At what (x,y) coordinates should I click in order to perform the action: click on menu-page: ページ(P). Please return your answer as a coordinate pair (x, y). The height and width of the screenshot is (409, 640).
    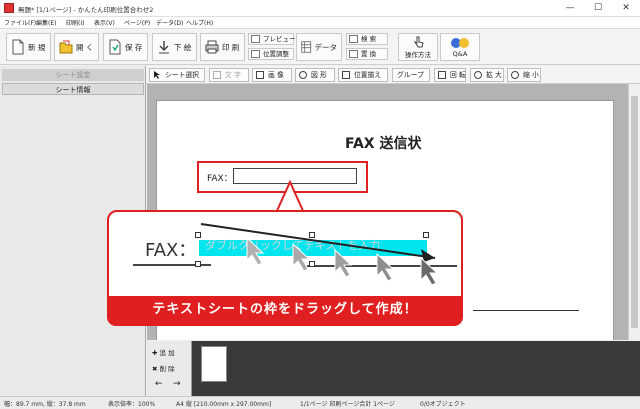
    Looking at the image, I should click on (137, 22).